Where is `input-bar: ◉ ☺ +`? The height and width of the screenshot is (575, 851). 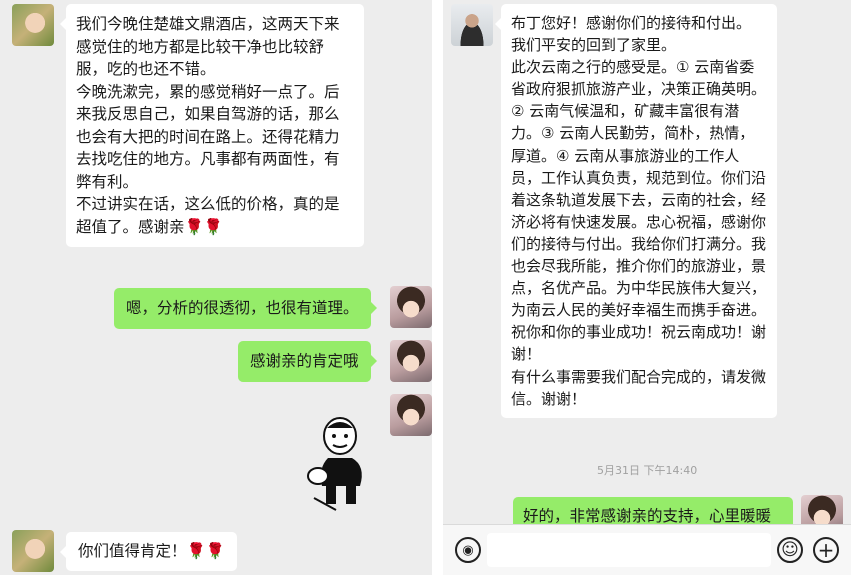 input-bar: ◉ ☺ + is located at coordinates (647, 549).